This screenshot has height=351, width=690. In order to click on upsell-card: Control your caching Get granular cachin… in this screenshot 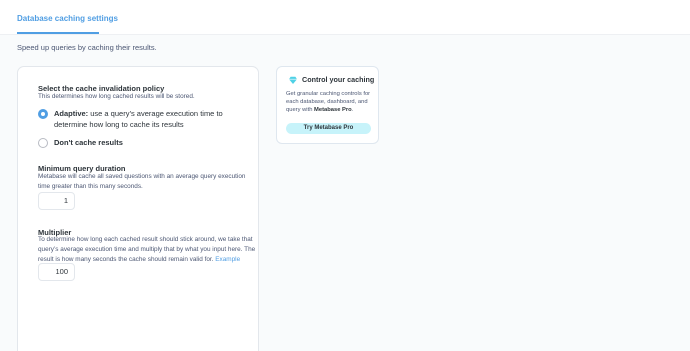, I will do `click(327, 105)`.